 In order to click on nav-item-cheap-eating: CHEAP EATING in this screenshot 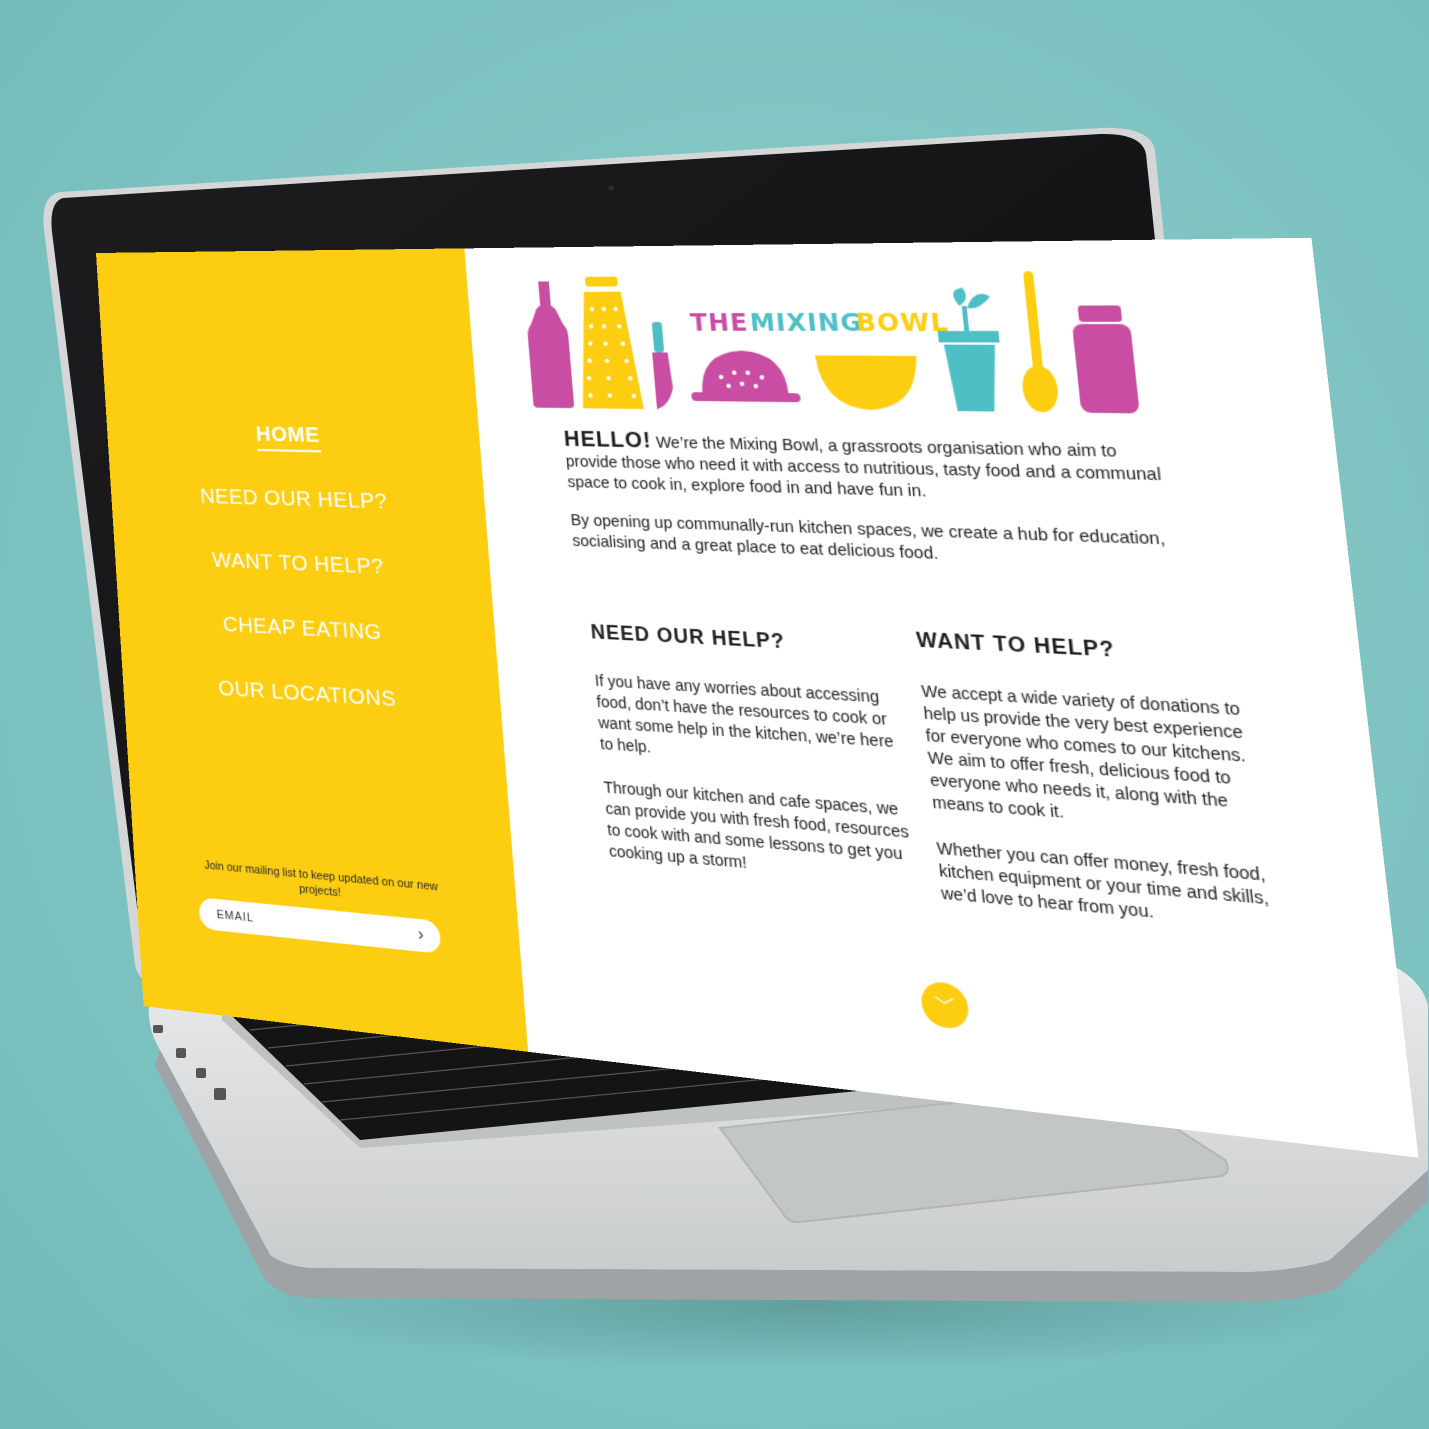, I will do `click(307, 629)`.